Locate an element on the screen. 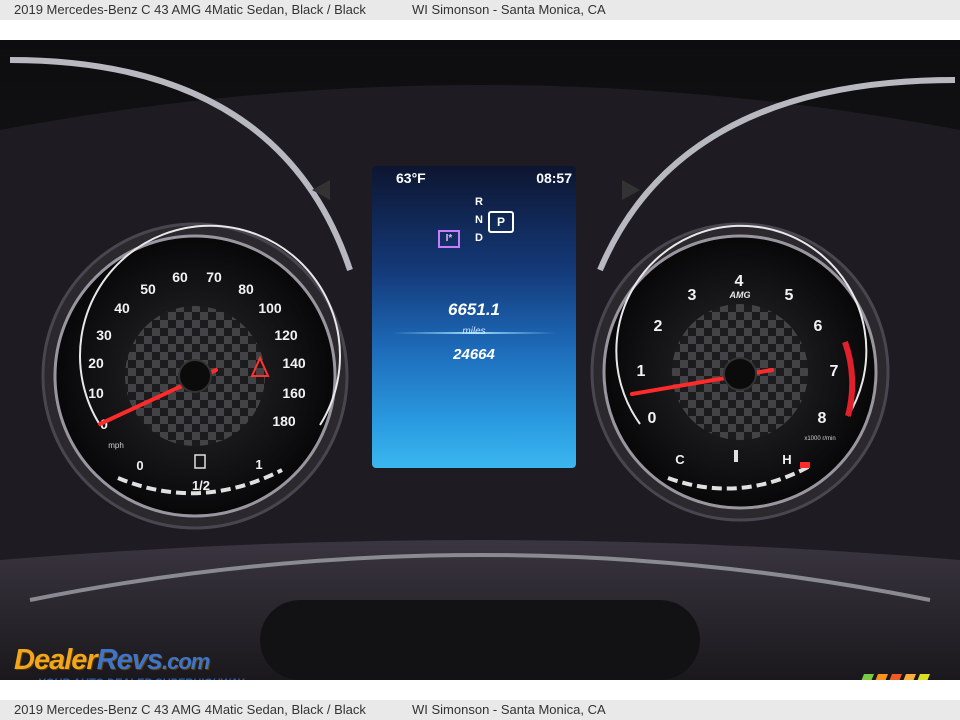  rpm-label-1: 1 is located at coordinates (641, 371).